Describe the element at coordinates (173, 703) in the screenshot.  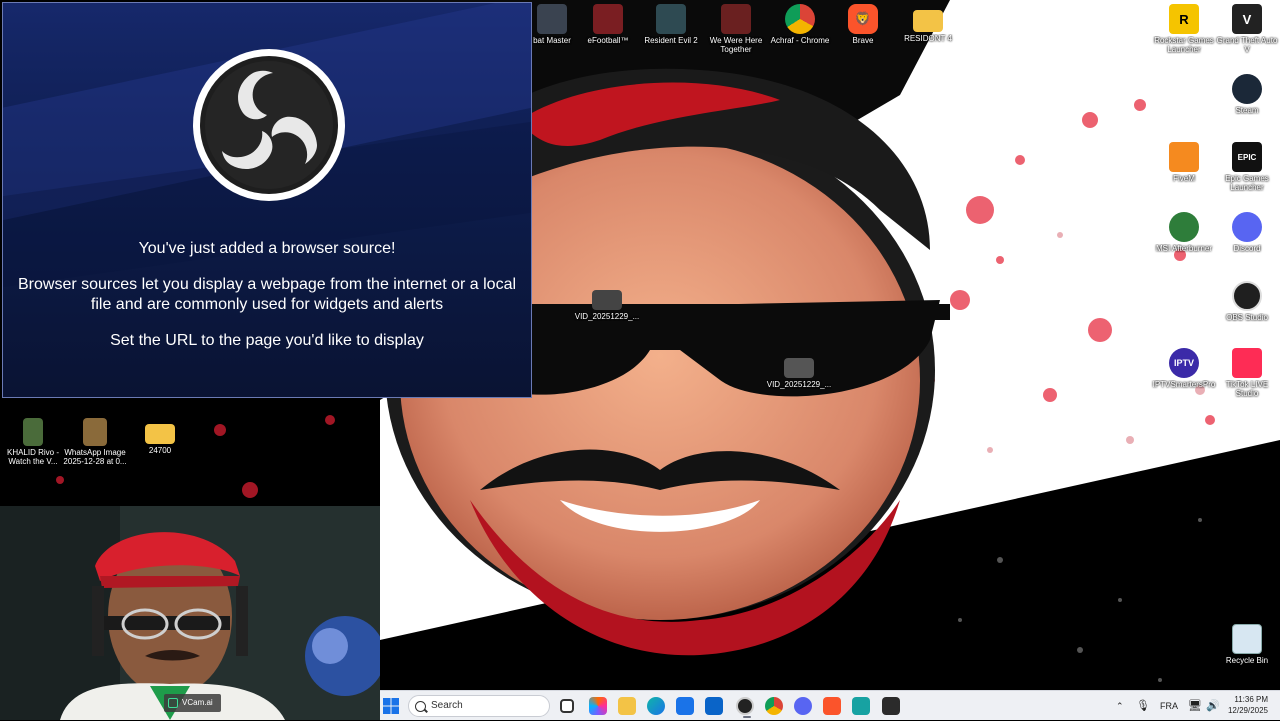
I see `vcam-icon` at that location.